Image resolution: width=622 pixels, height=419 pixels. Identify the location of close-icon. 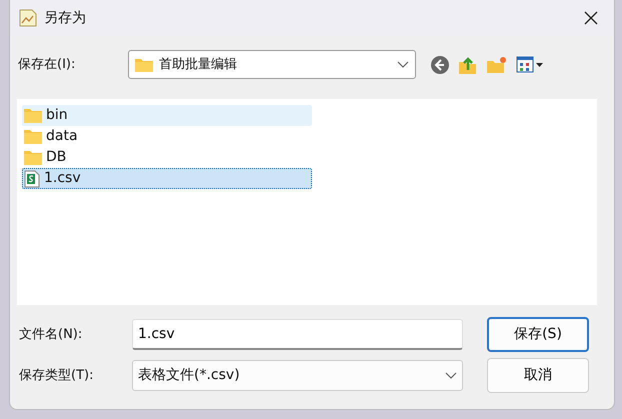
(591, 17).